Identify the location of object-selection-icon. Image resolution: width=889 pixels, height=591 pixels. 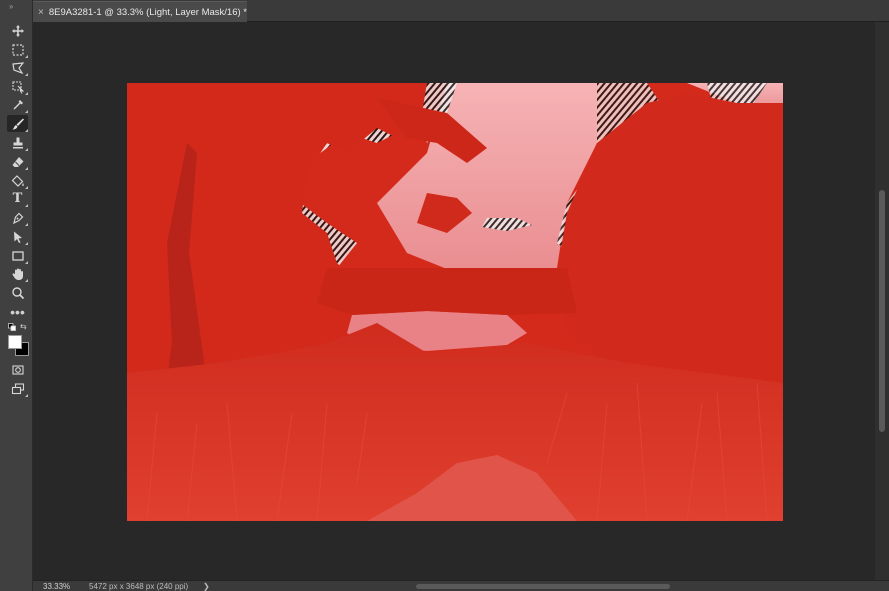
(17, 87).